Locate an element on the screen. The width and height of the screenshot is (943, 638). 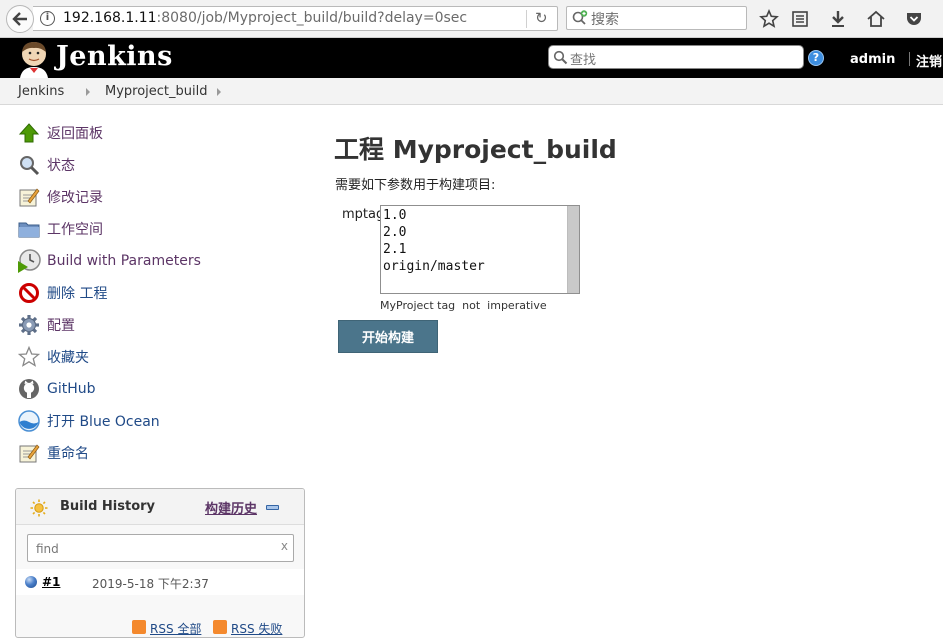
folder-icon is located at coordinates (29, 229).